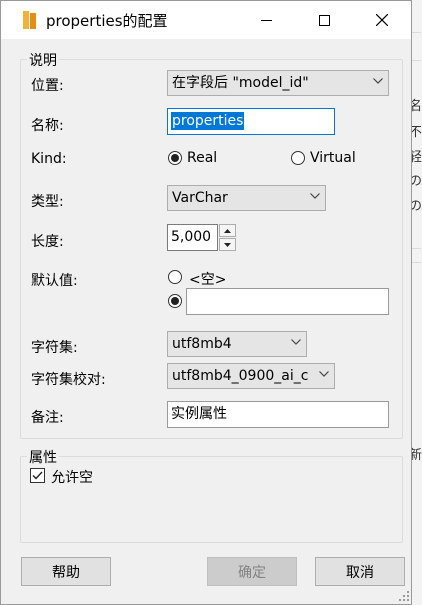 The image size is (422, 605). What do you see at coordinates (30, 20) in the screenshot?
I see `app-icon` at bounding box center [30, 20].